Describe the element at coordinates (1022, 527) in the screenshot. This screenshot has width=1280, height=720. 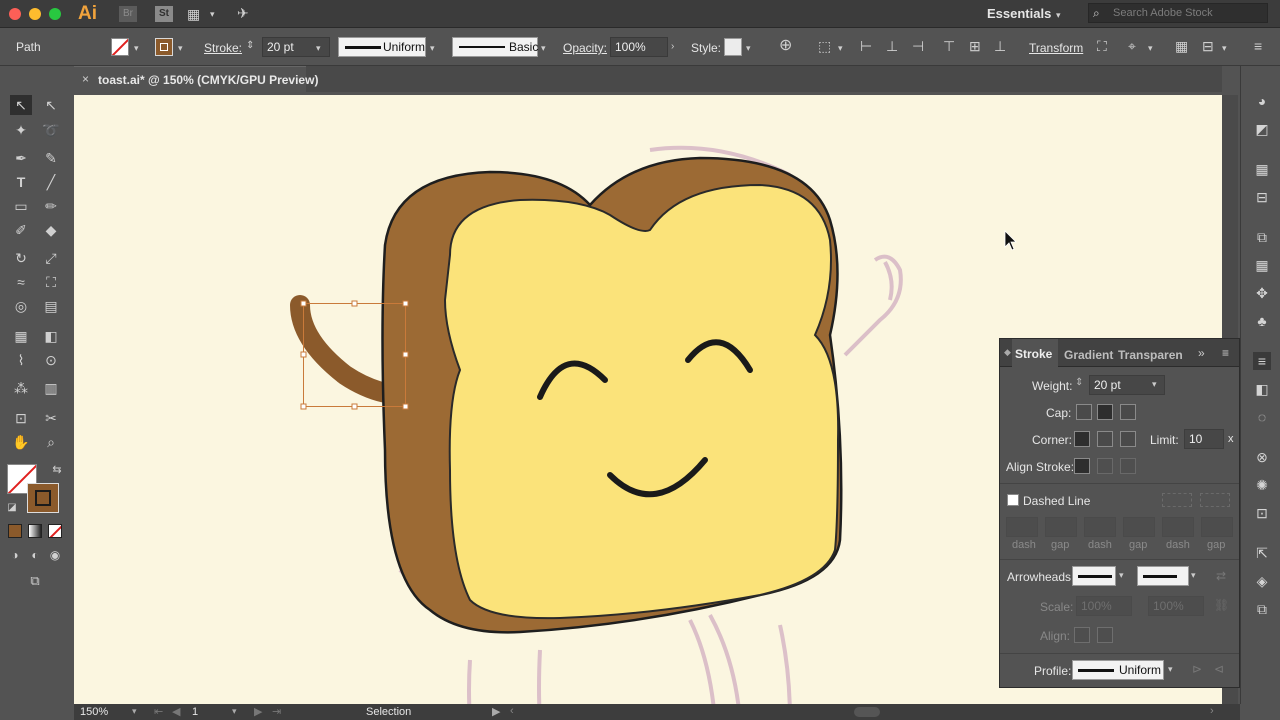
I see `dash-input` at that location.